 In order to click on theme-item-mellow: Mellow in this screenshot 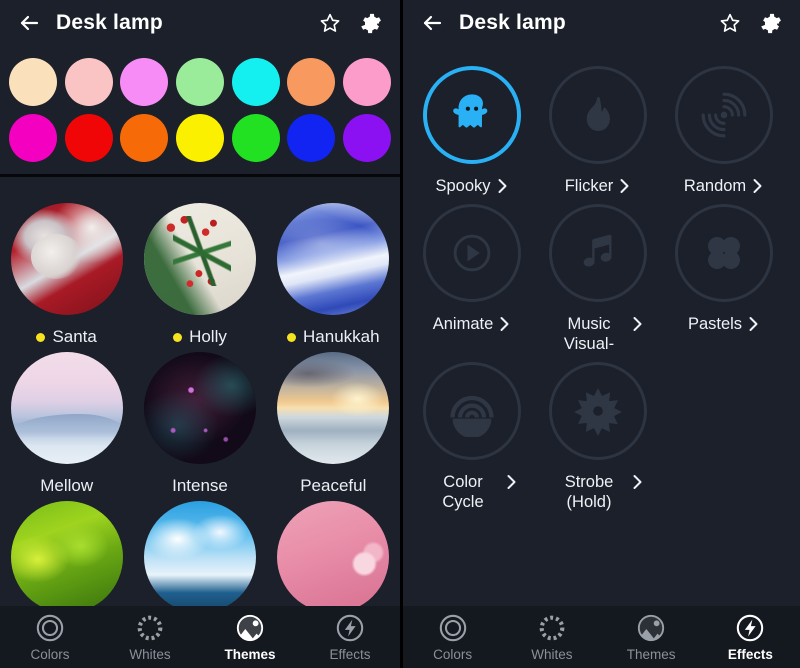, I will do `click(67, 424)`.